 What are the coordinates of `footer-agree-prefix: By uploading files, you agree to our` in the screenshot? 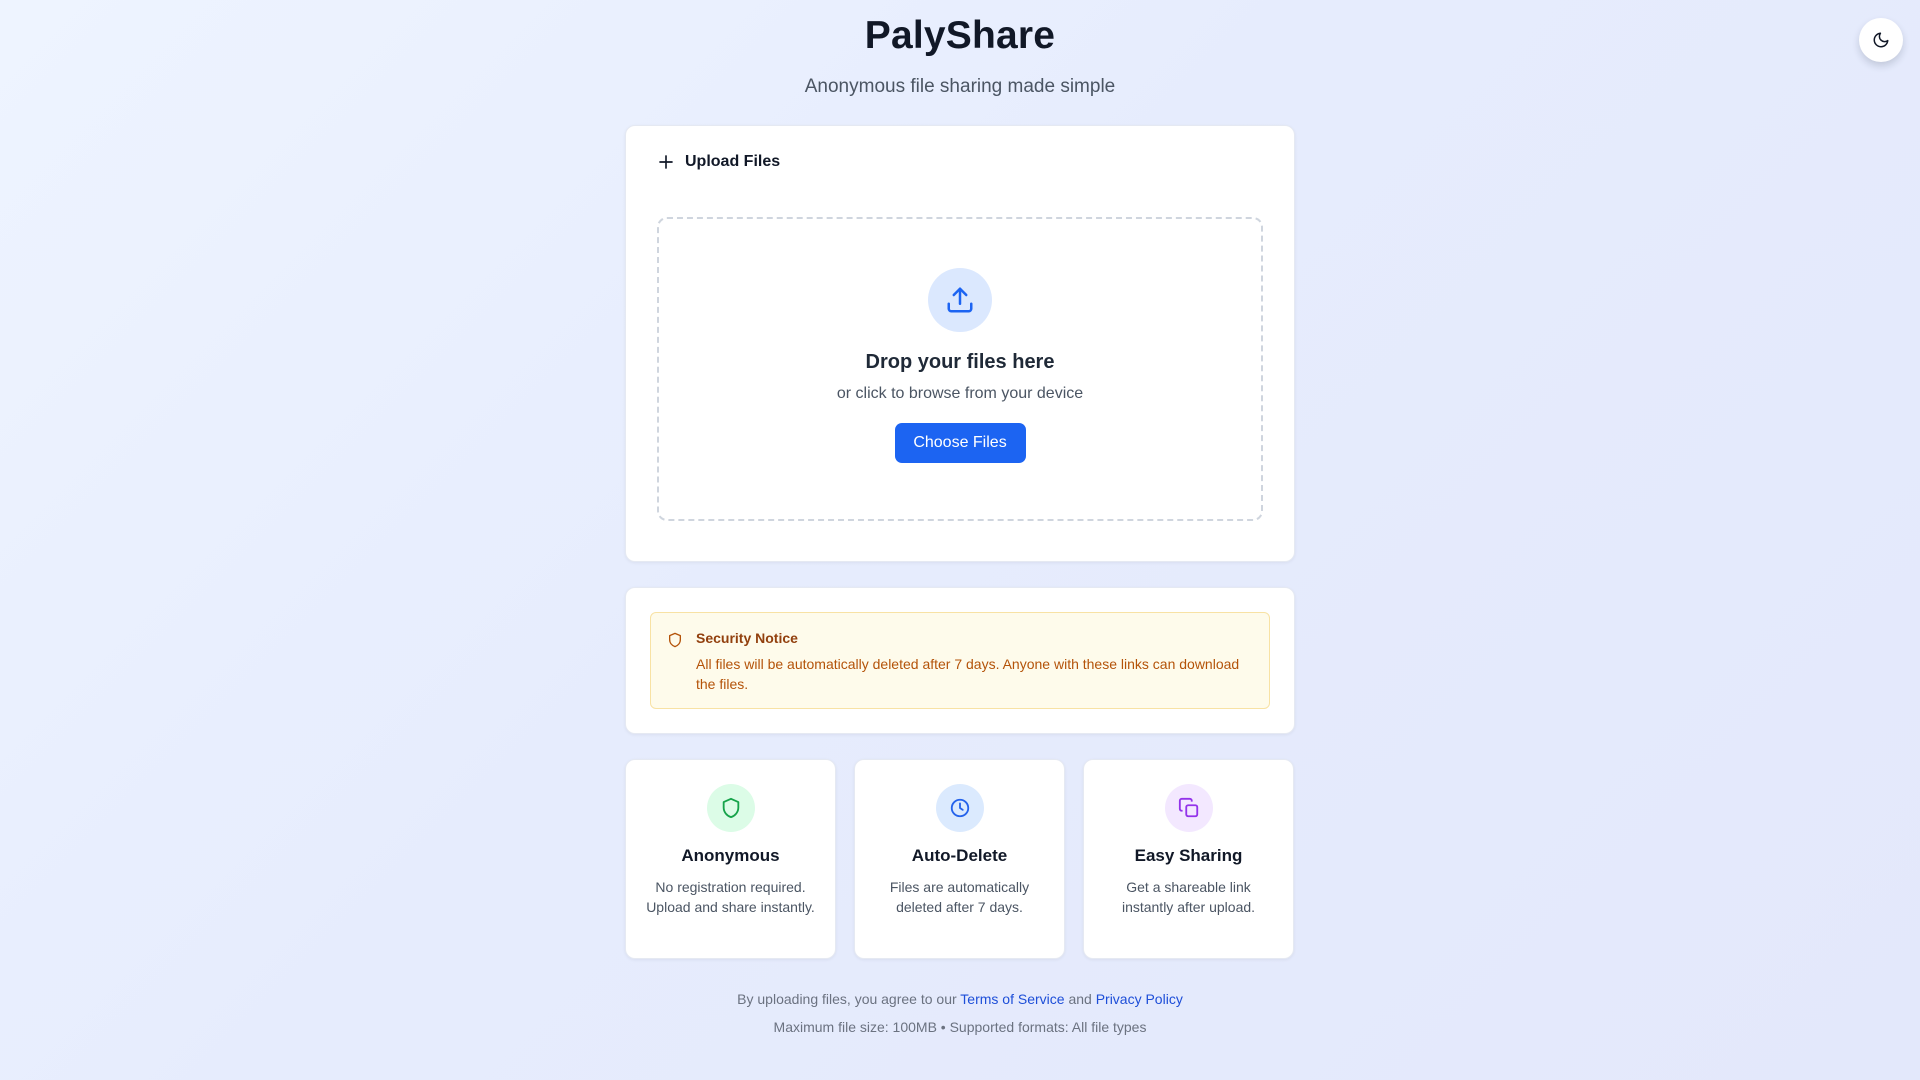 It's located at (847, 999).